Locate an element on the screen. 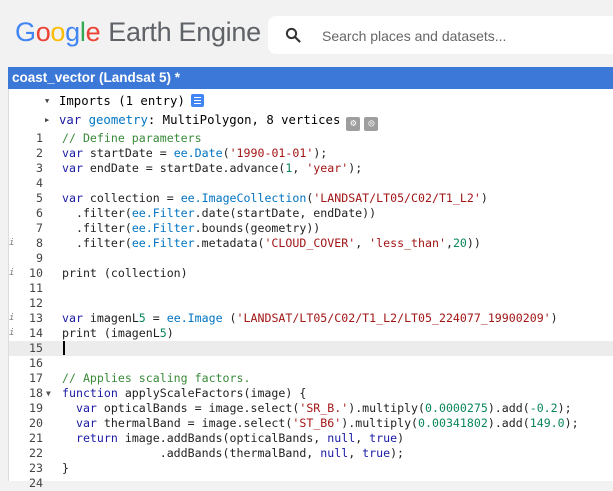  line-code: // Applies scaling factors. is located at coordinates (156, 378).